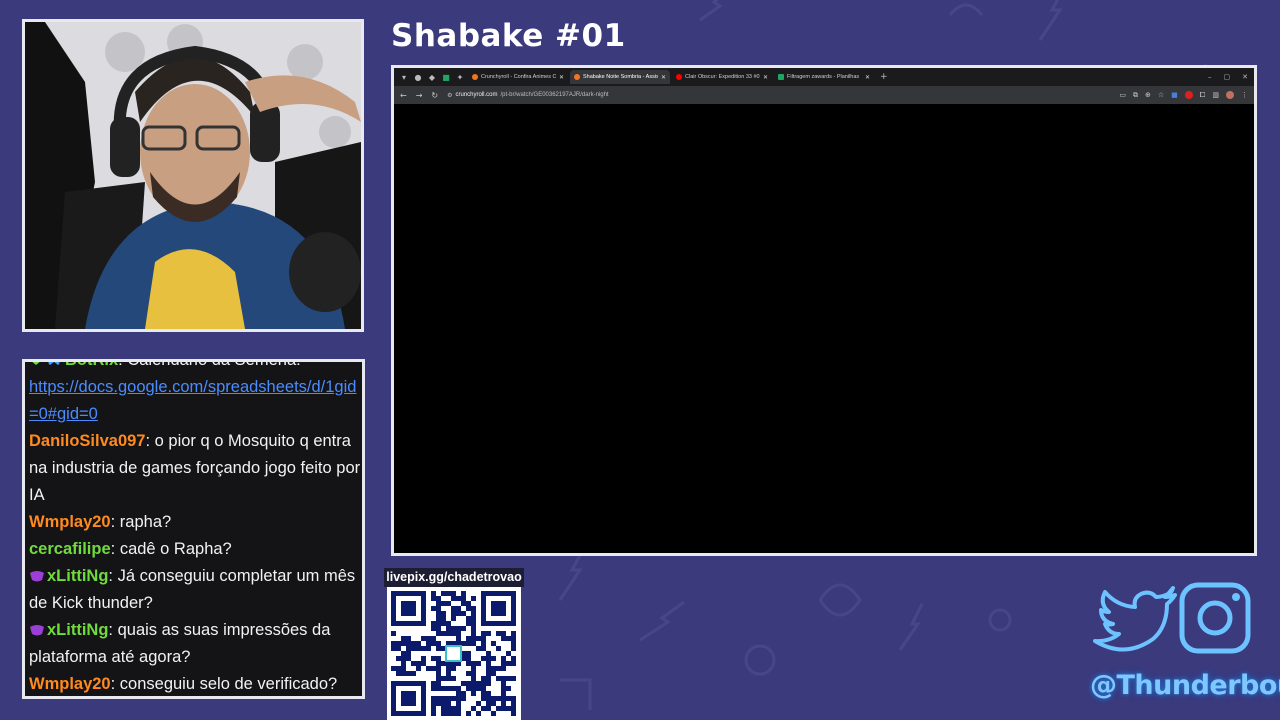 This screenshot has height=720, width=1280. I want to click on translate-icon: ⧉, so click(1135, 95).